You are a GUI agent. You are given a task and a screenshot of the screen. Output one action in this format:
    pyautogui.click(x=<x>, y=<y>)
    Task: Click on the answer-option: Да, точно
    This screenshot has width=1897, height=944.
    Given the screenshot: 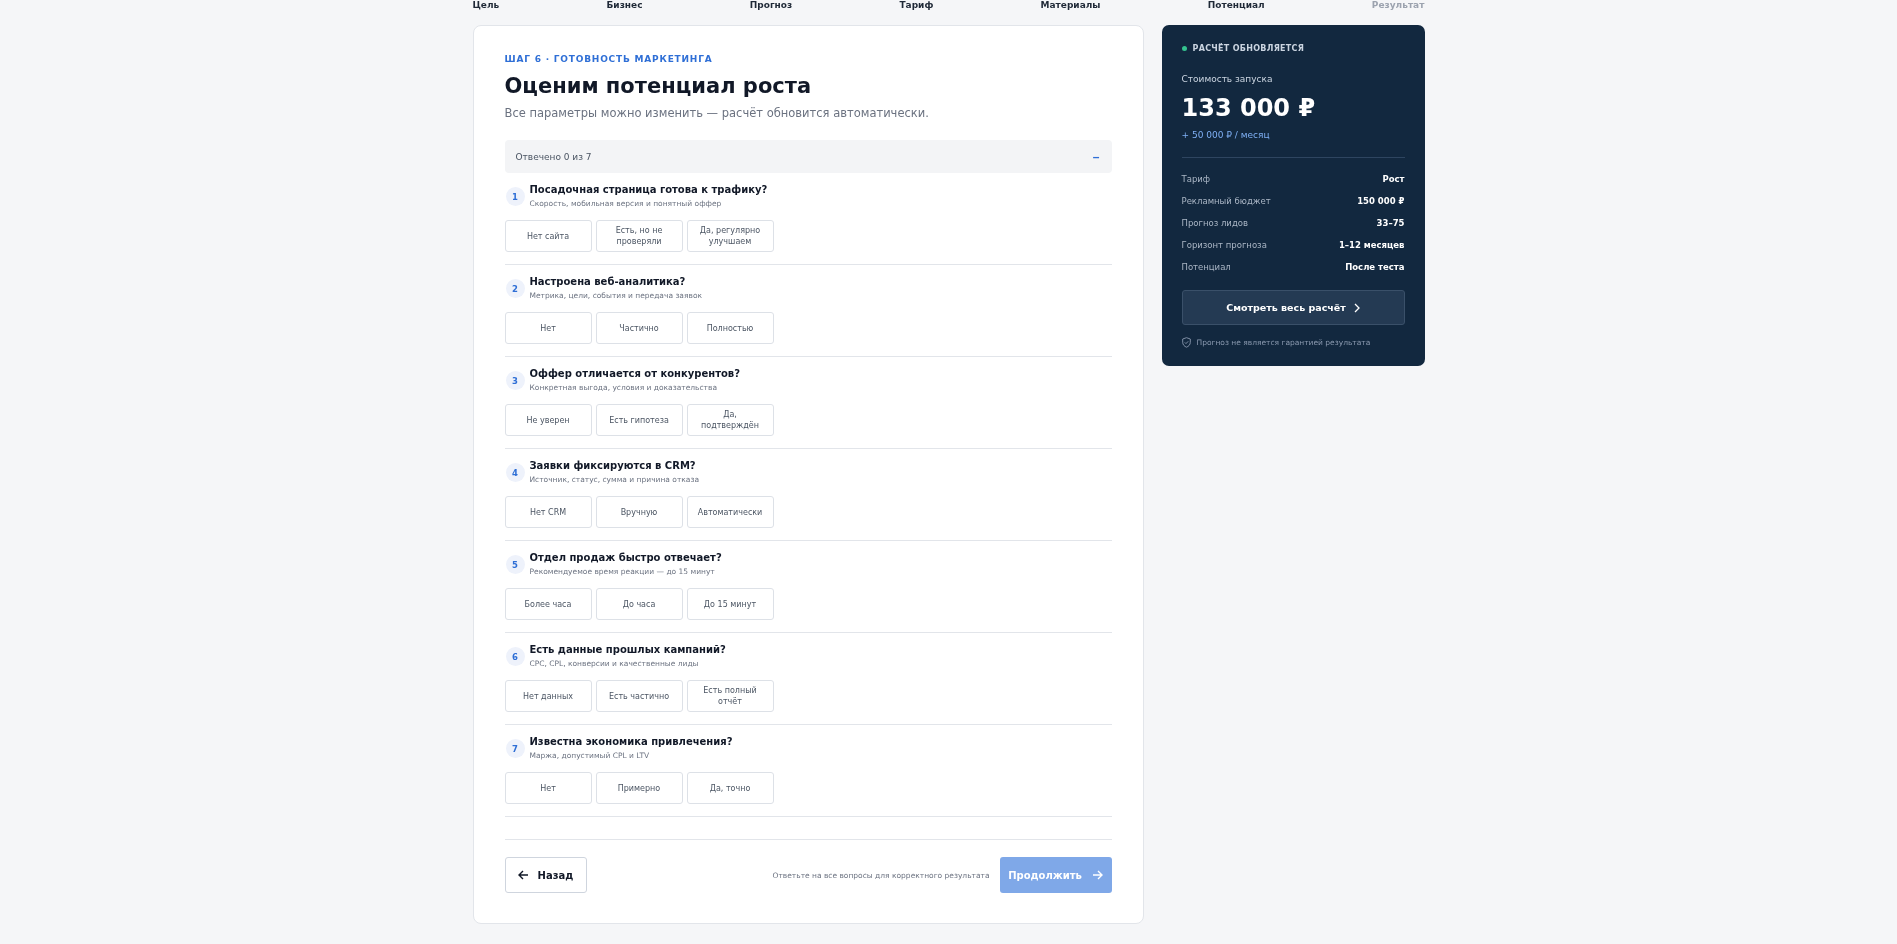 What is the action you would take?
    pyautogui.click(x=730, y=788)
    